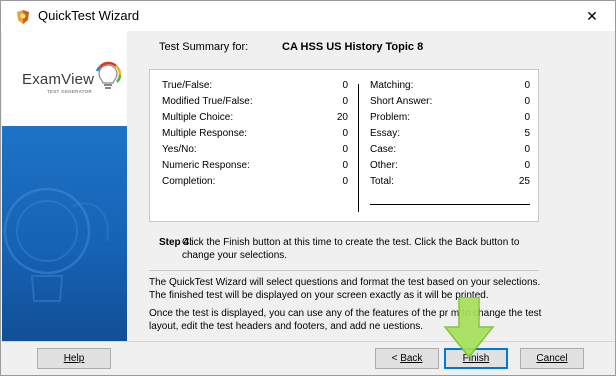 The image size is (616, 376). What do you see at coordinates (23, 17) in the screenshot?
I see `quicktest-wizard-icon` at bounding box center [23, 17].